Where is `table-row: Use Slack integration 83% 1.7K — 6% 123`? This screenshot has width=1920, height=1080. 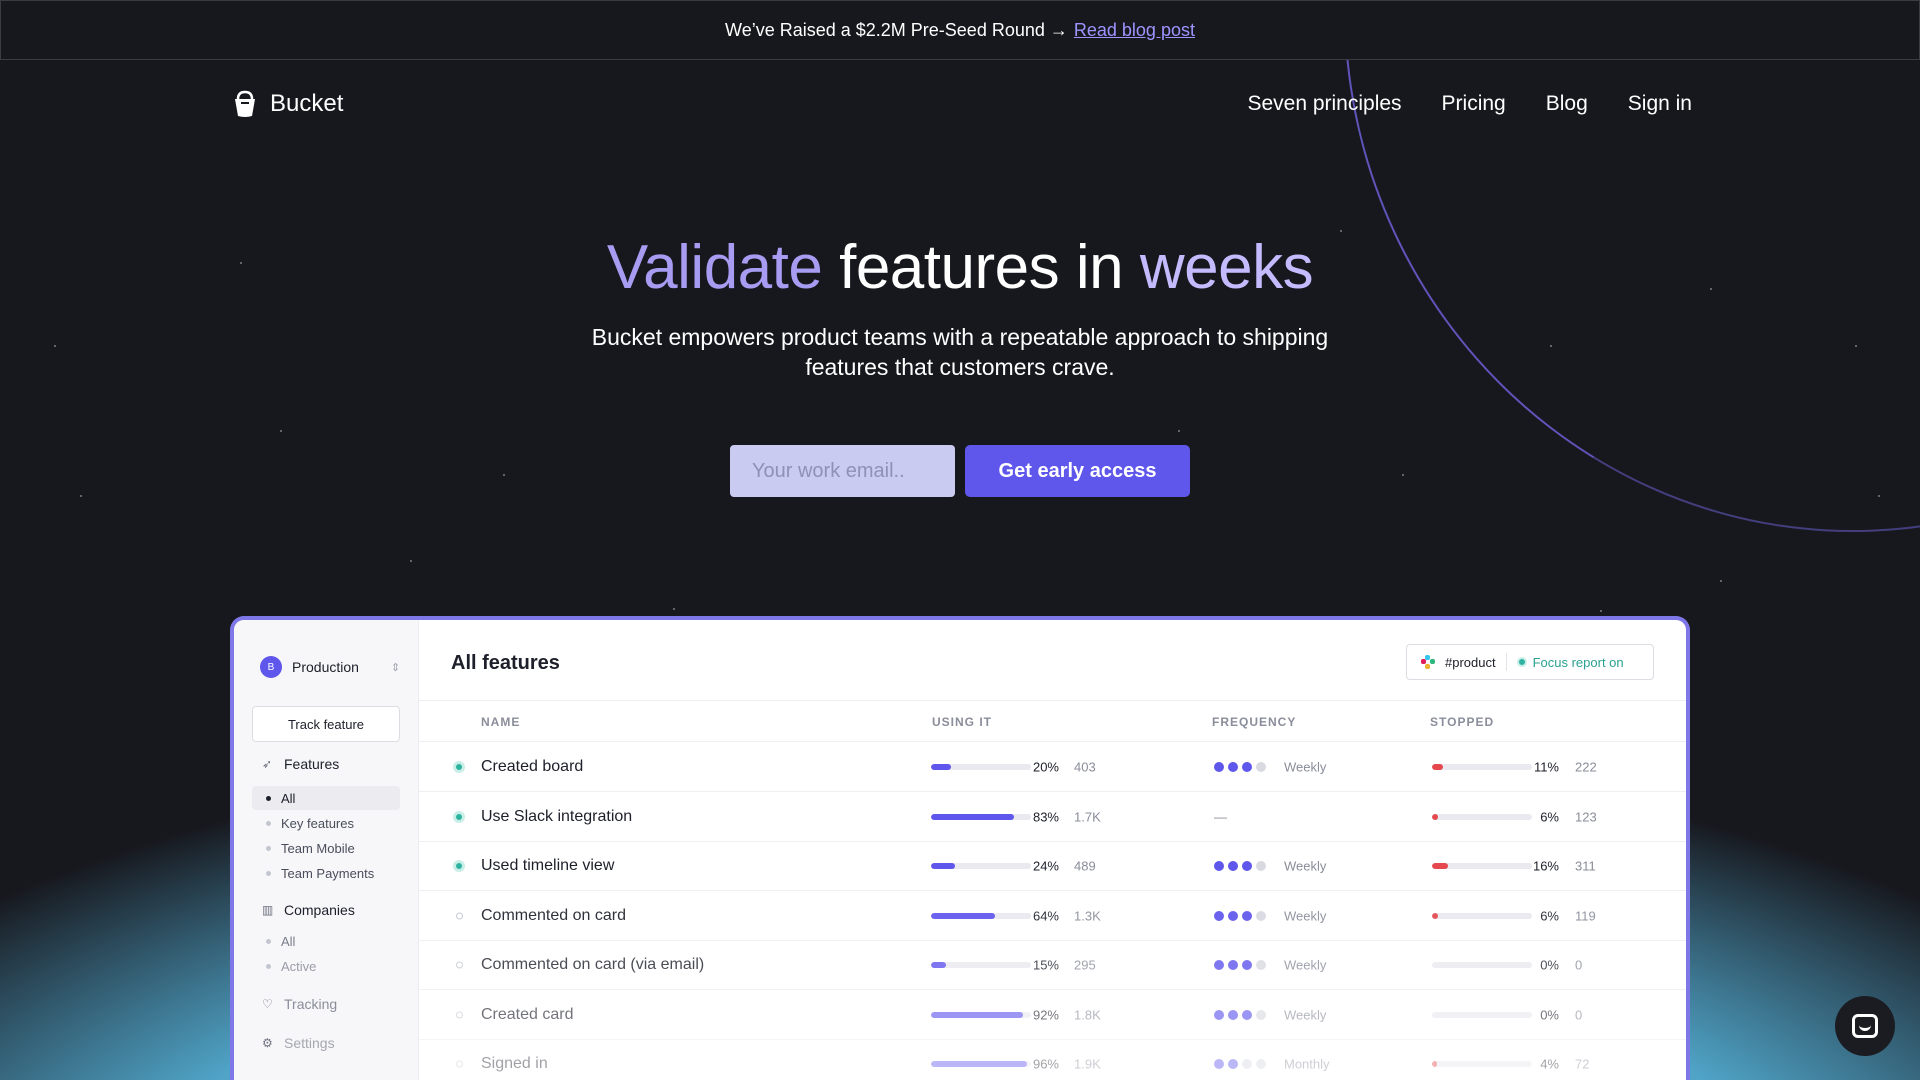 table-row: Use Slack integration 83% 1.7K — 6% 123 is located at coordinates (1052, 817).